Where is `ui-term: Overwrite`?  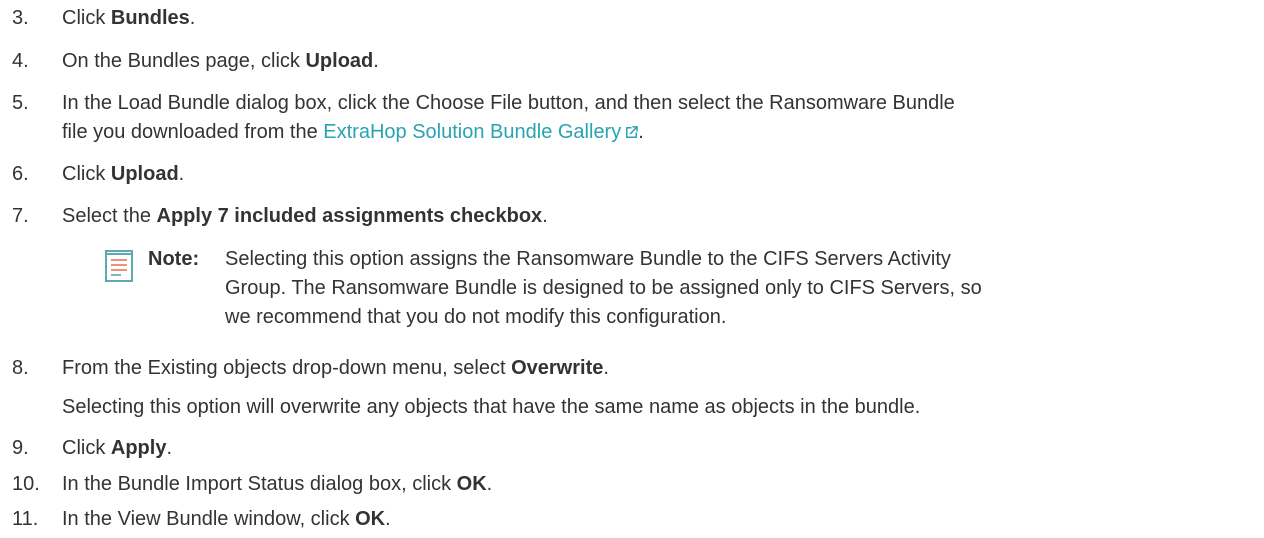 ui-term: Overwrite is located at coordinates (557, 368).